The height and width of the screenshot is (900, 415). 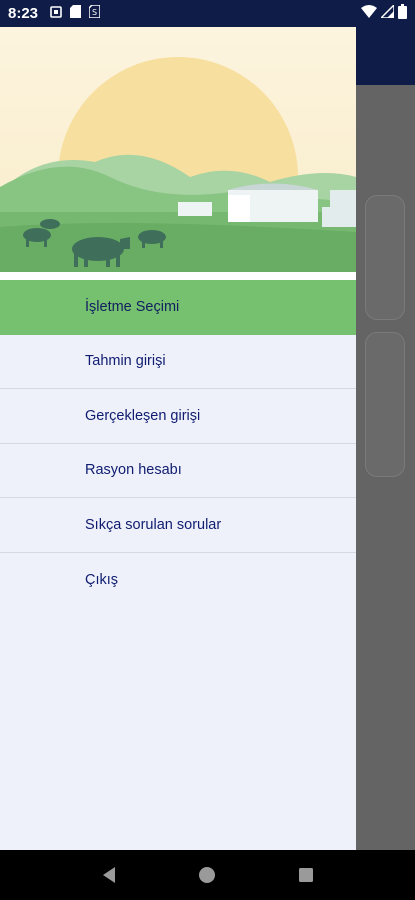 I want to click on status-bar: 8:23 S, so click(x=207, y=13).